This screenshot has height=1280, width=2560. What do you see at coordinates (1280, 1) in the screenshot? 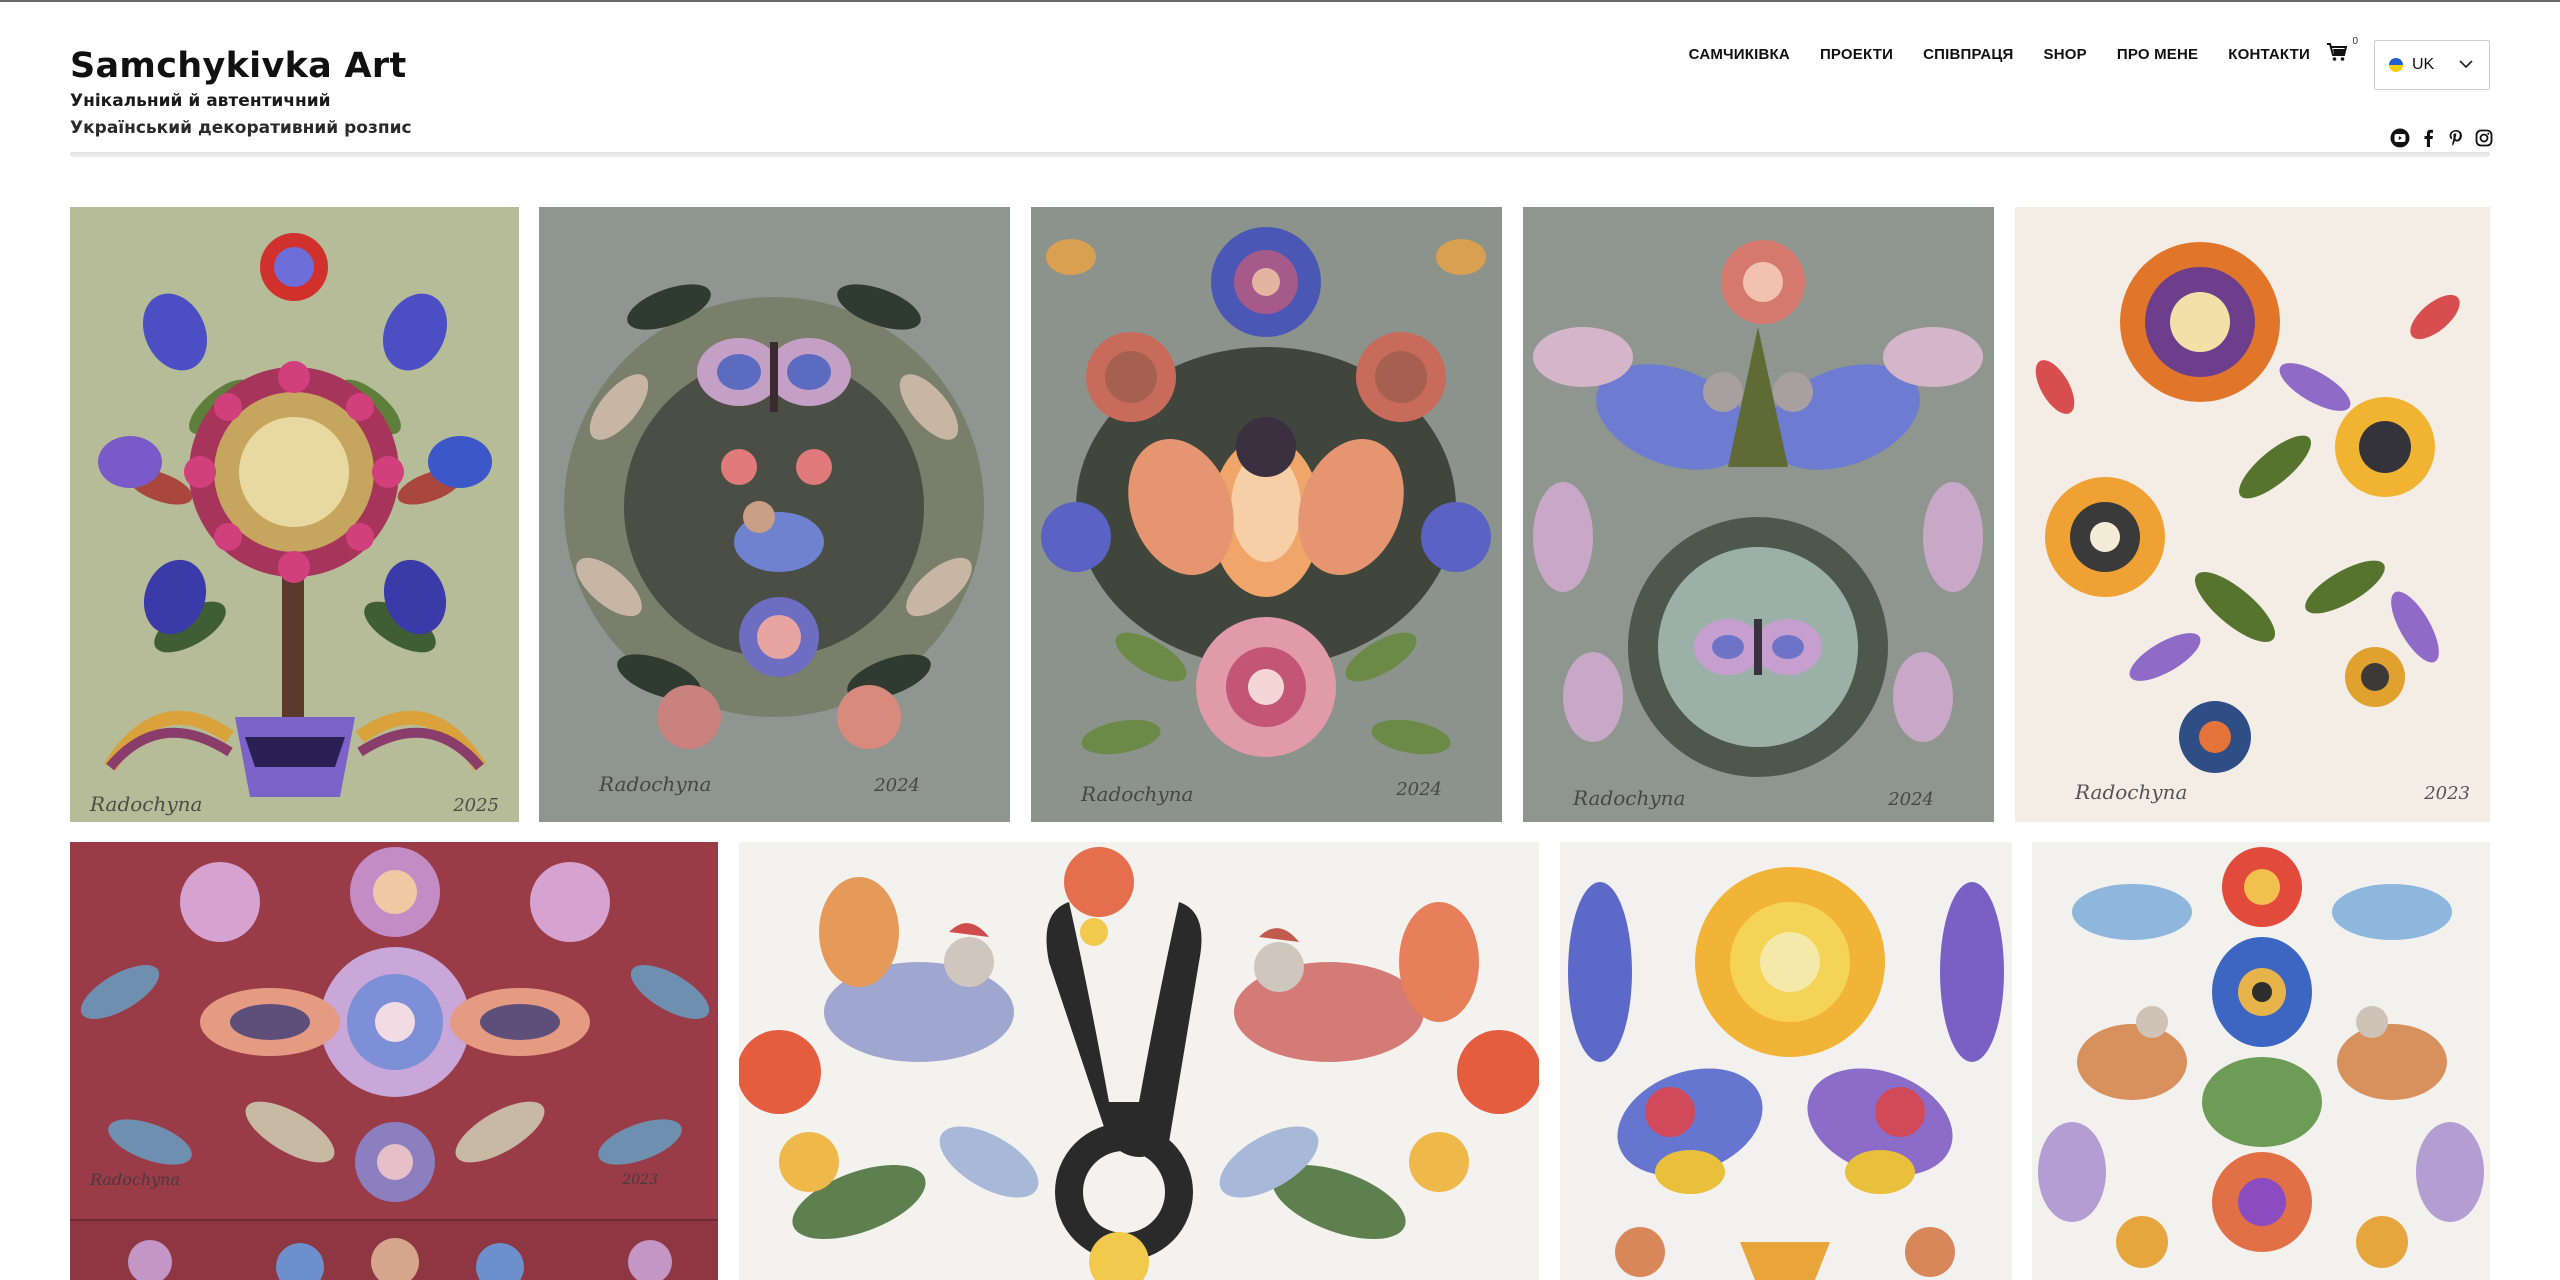
I see `top-border` at bounding box center [1280, 1].